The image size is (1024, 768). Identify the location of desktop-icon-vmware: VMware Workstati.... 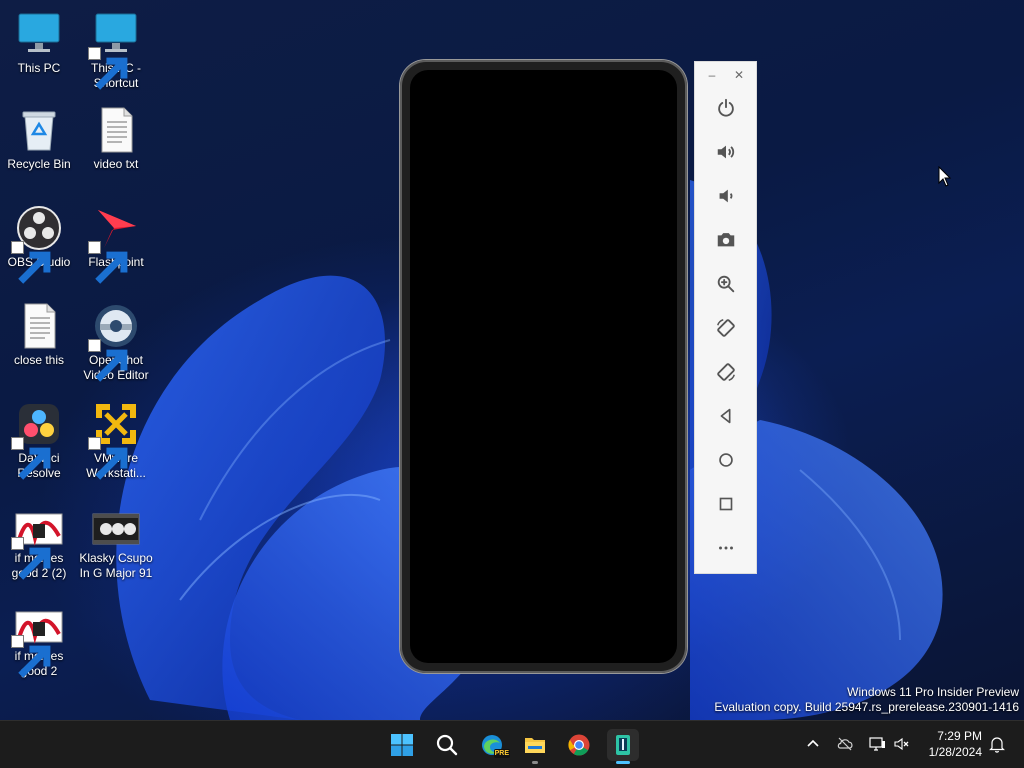
(116, 440).